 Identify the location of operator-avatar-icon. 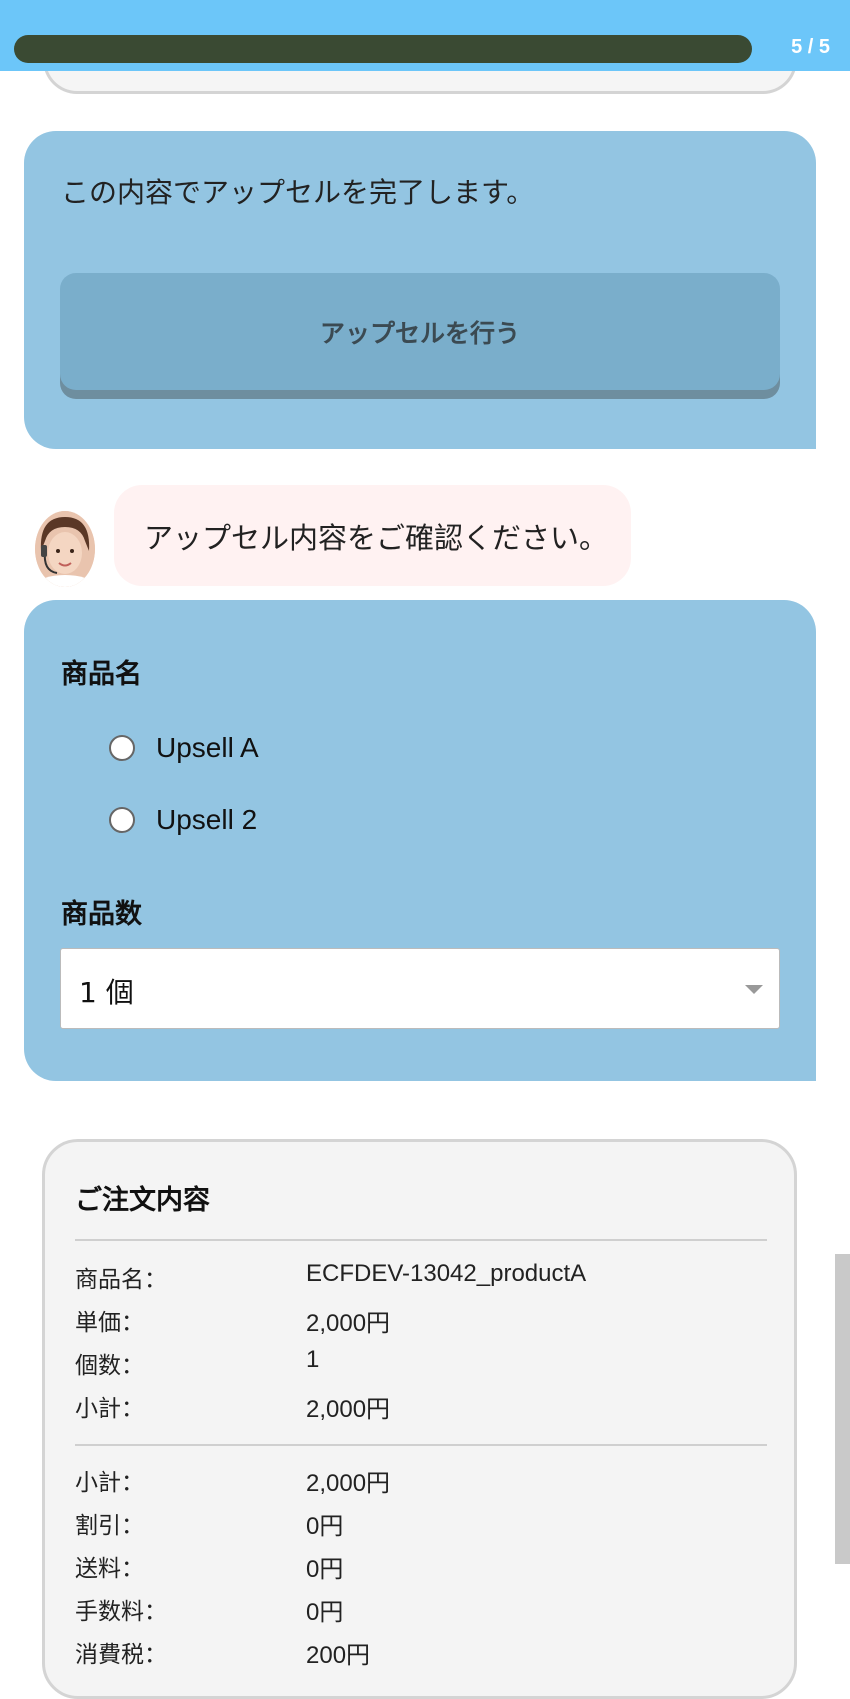
(65, 549).